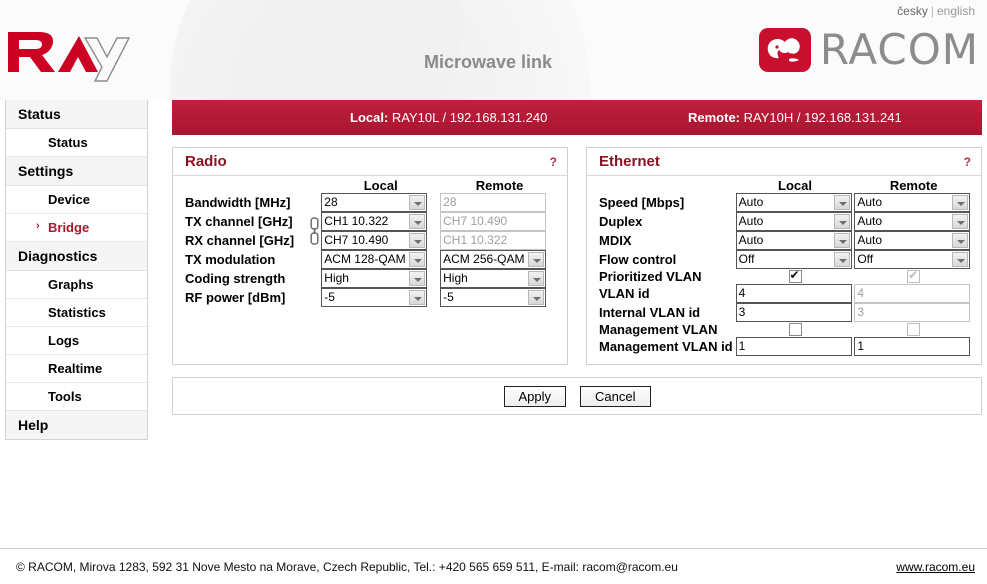  I want to click on radio-remote-cell: ACM 256-QAM, so click(499, 259).